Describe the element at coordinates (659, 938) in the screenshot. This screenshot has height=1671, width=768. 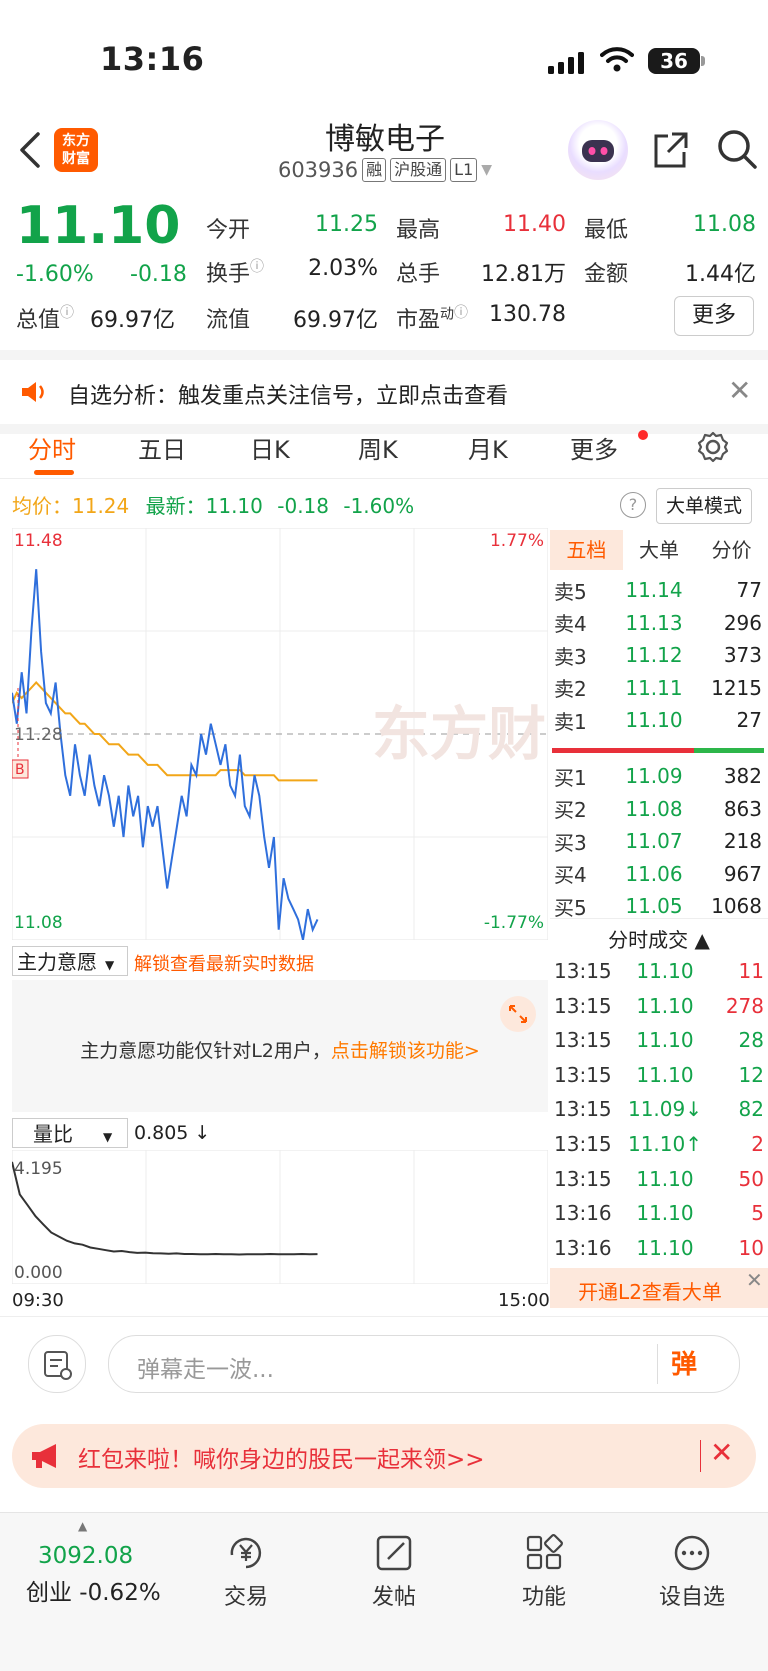
I see `trades-title: 分时成交 ▲` at that location.